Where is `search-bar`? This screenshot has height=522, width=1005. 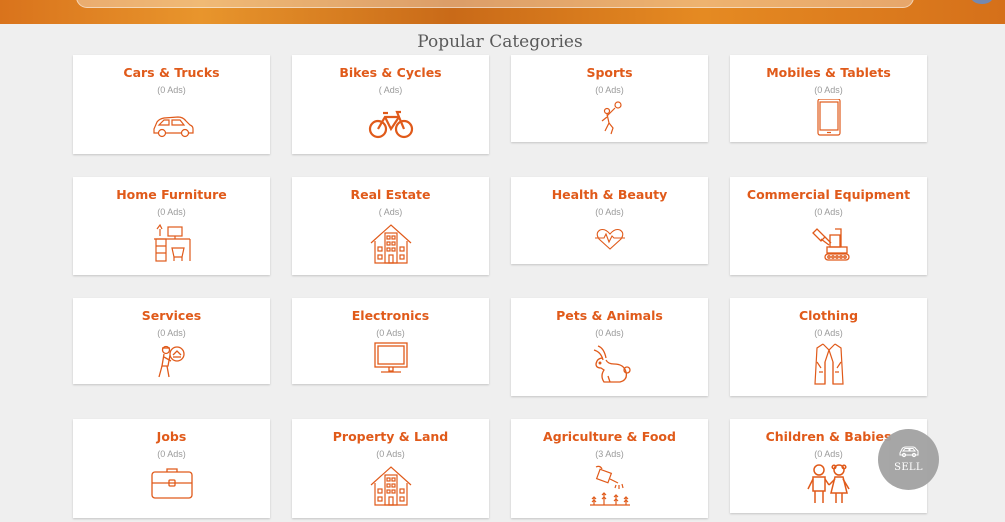
search-bar is located at coordinates (495, 4).